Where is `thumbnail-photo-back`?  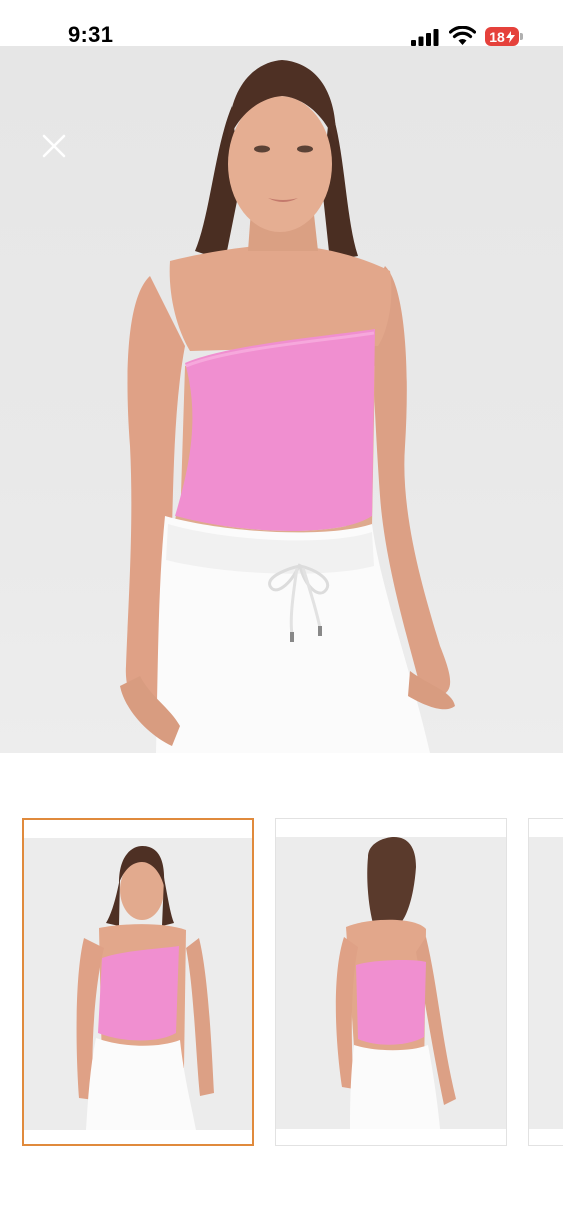
thumbnail-photo-back is located at coordinates (391, 983).